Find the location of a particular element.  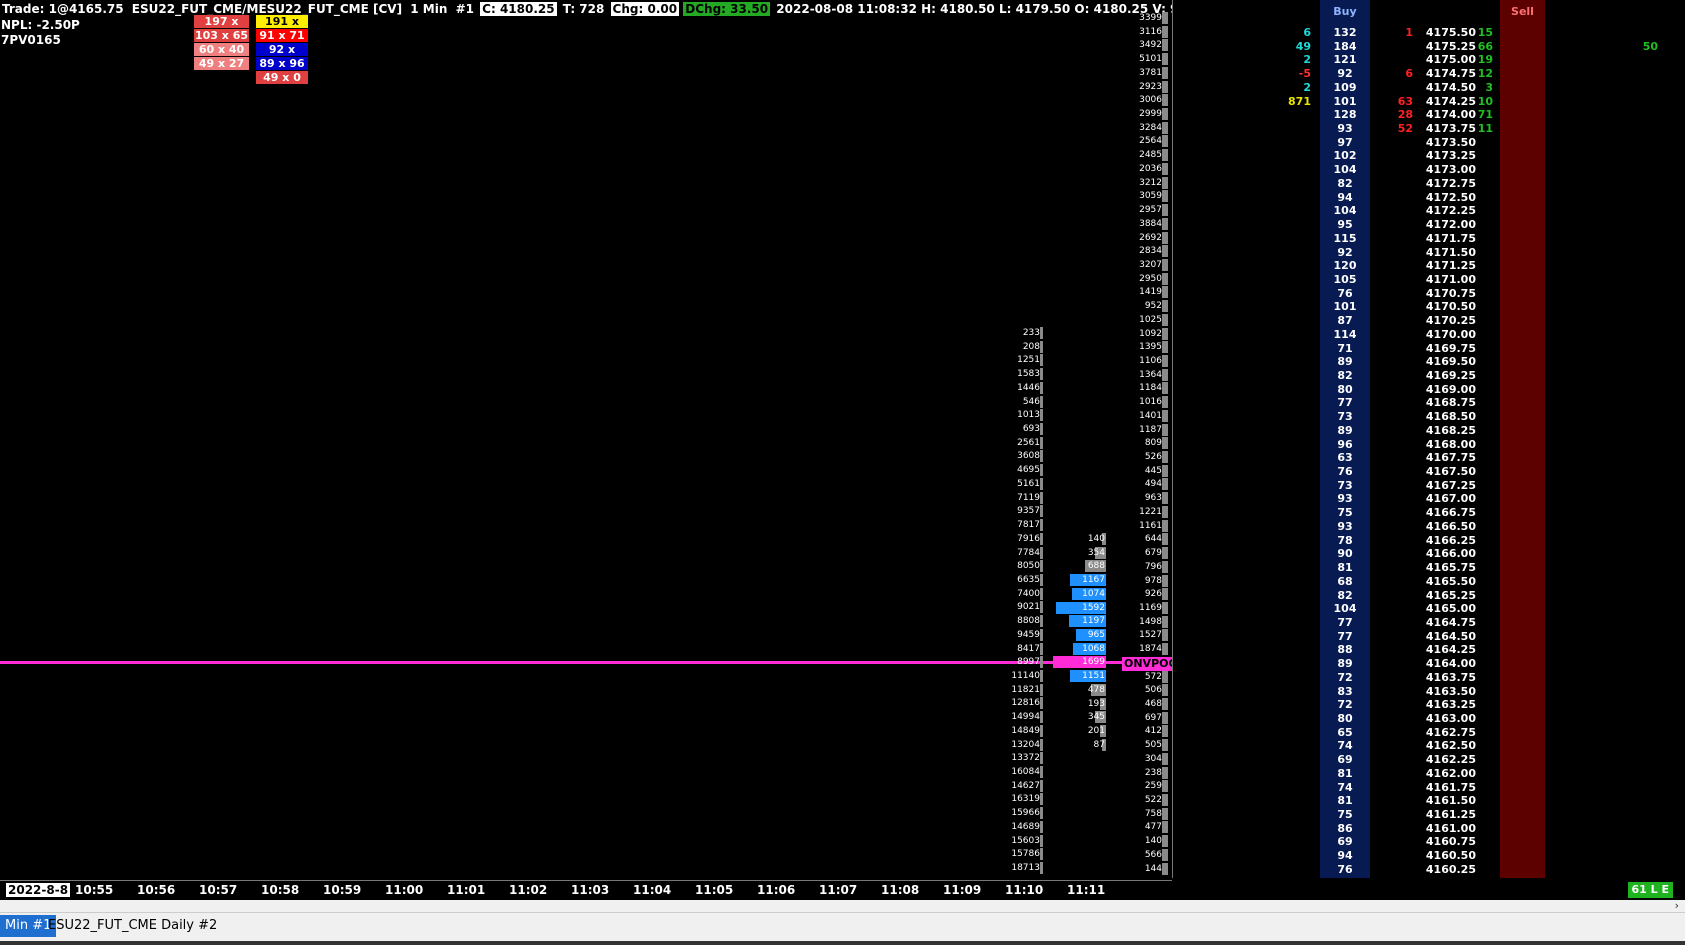

ladder-row: 77 4164.75 is located at coordinates (1429, 623).